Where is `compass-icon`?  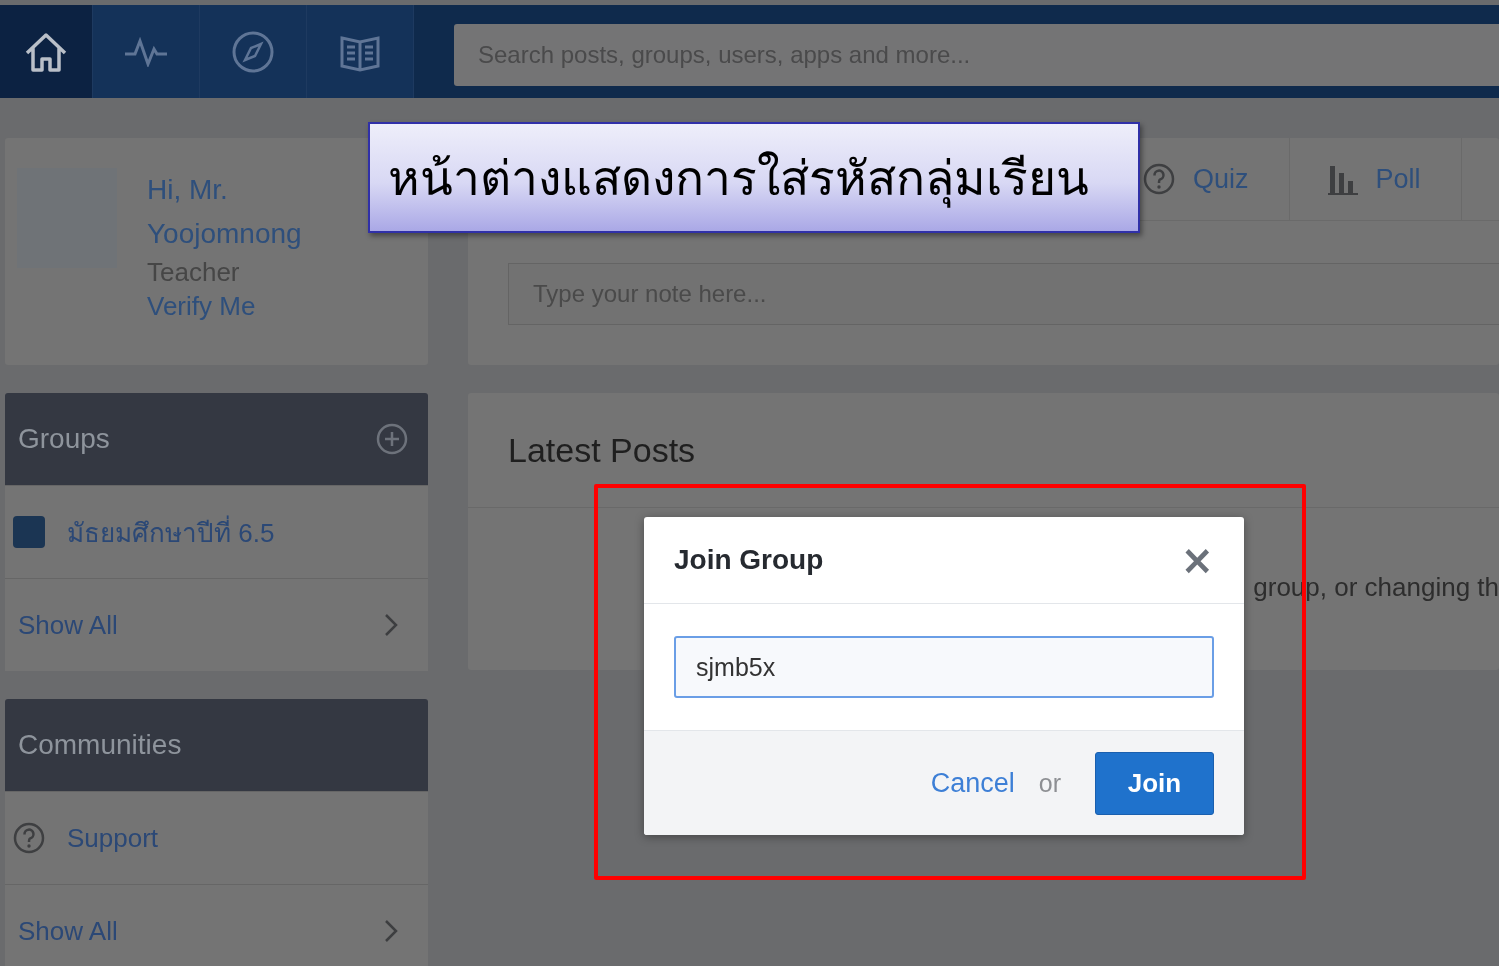 compass-icon is located at coordinates (253, 51).